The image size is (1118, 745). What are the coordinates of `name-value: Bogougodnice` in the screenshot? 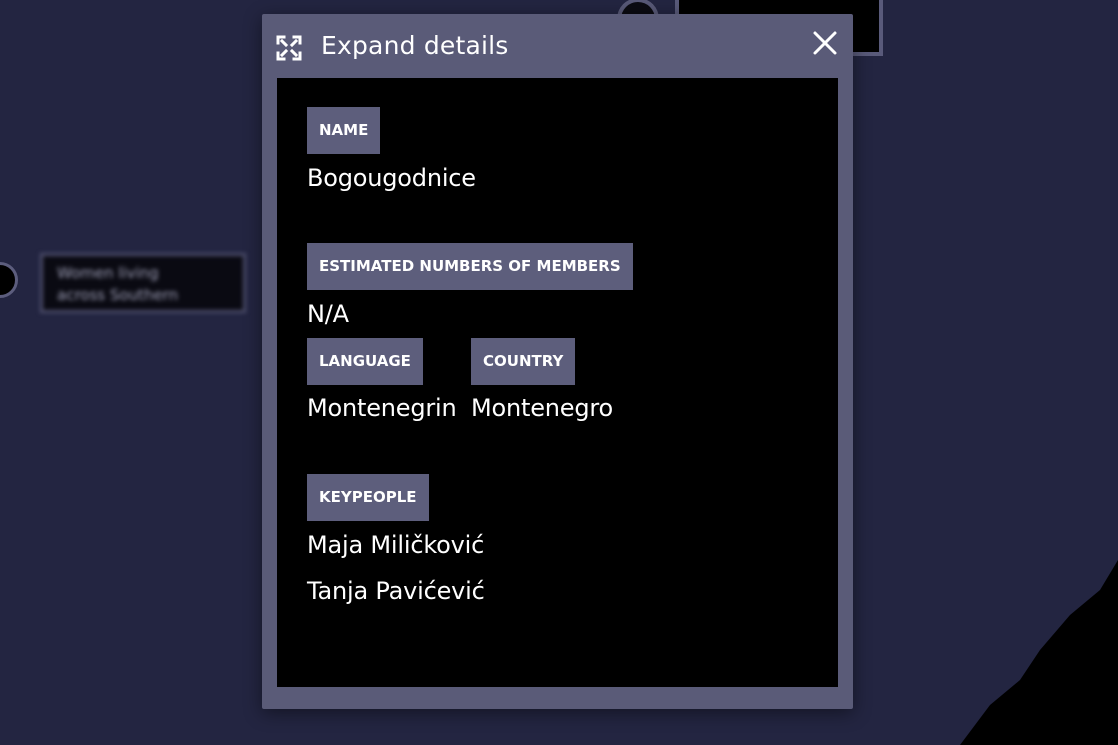 It's located at (391, 178).